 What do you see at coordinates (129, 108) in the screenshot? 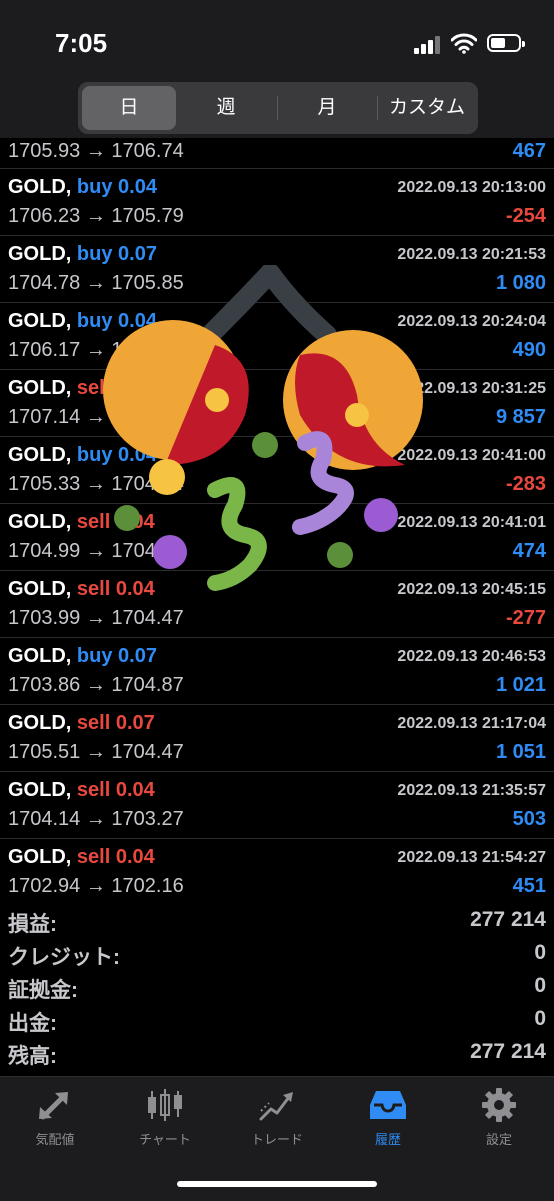
I see `segment-day: 日` at bounding box center [129, 108].